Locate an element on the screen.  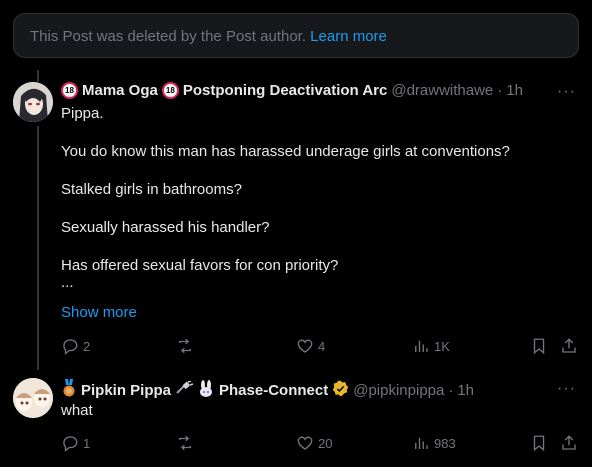
reply-count: 2 is located at coordinates (87, 346).